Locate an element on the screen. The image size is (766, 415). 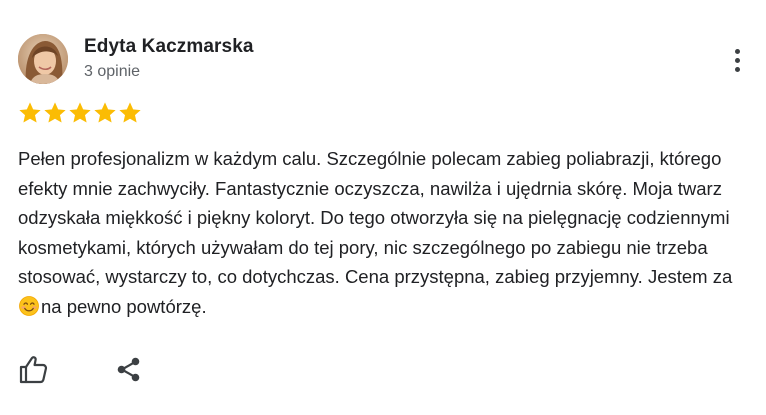
more-options-button is located at coordinates (737, 60).